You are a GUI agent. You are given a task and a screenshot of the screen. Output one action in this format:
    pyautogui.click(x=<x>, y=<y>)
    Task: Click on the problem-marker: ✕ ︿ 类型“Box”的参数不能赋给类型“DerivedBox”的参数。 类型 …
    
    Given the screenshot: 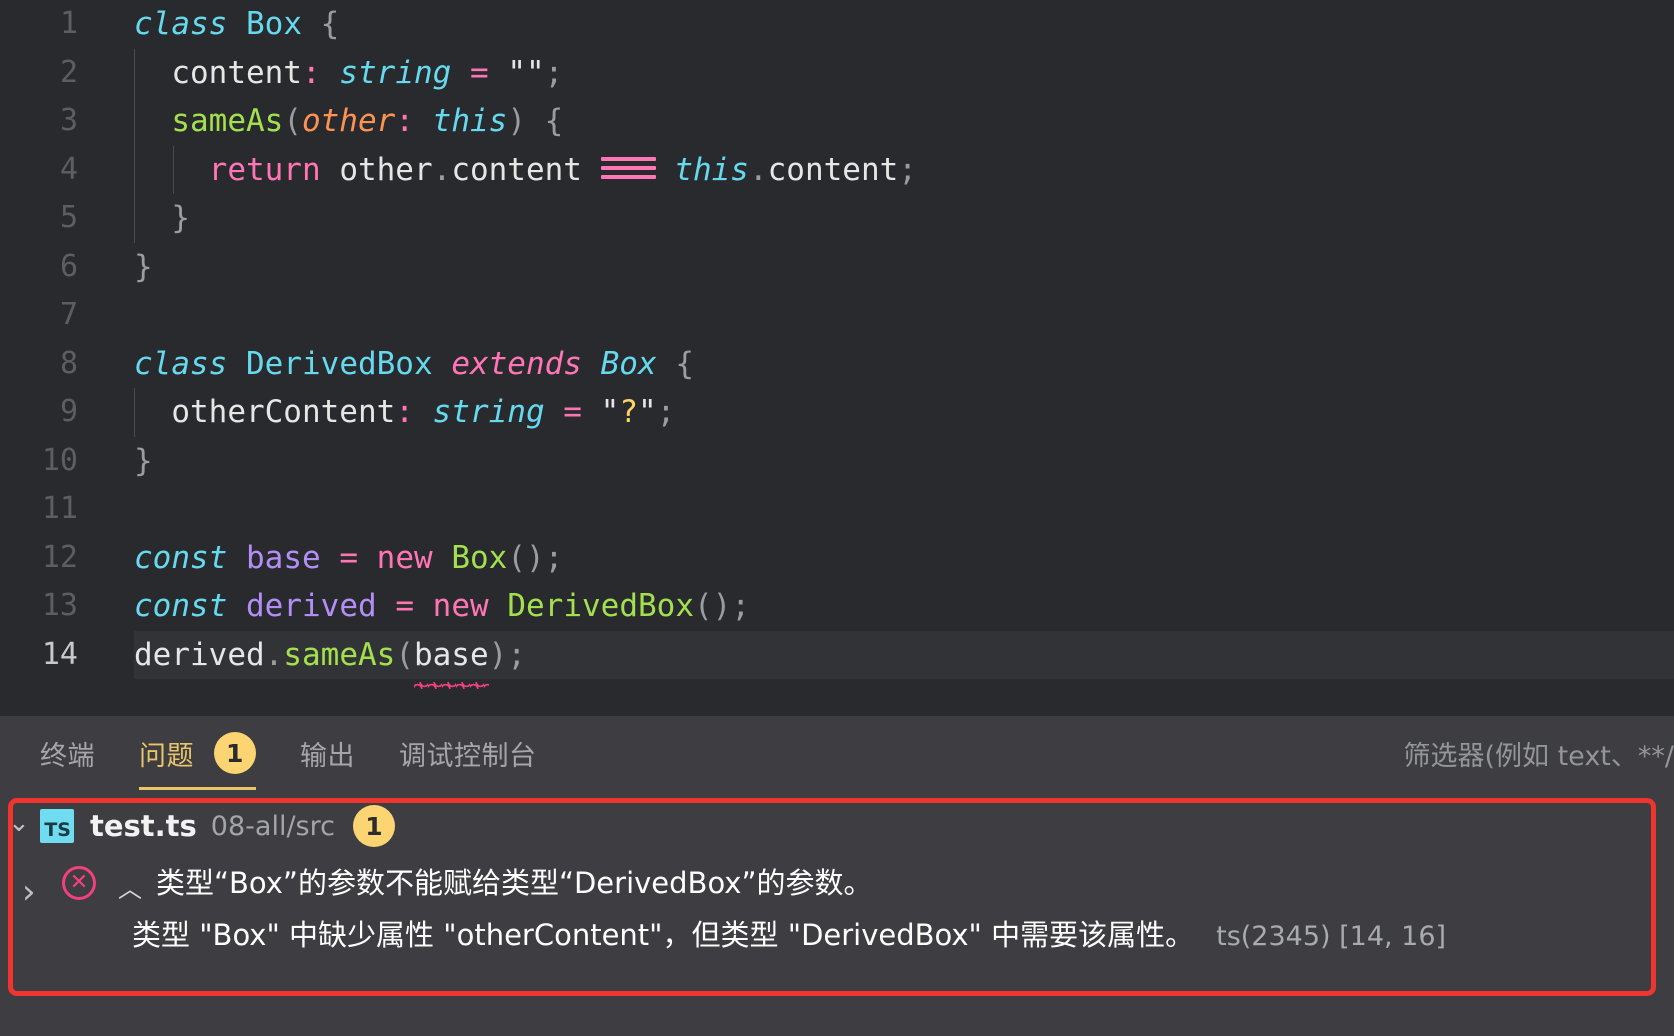 What is the action you would take?
    pyautogui.click(x=858, y=910)
    